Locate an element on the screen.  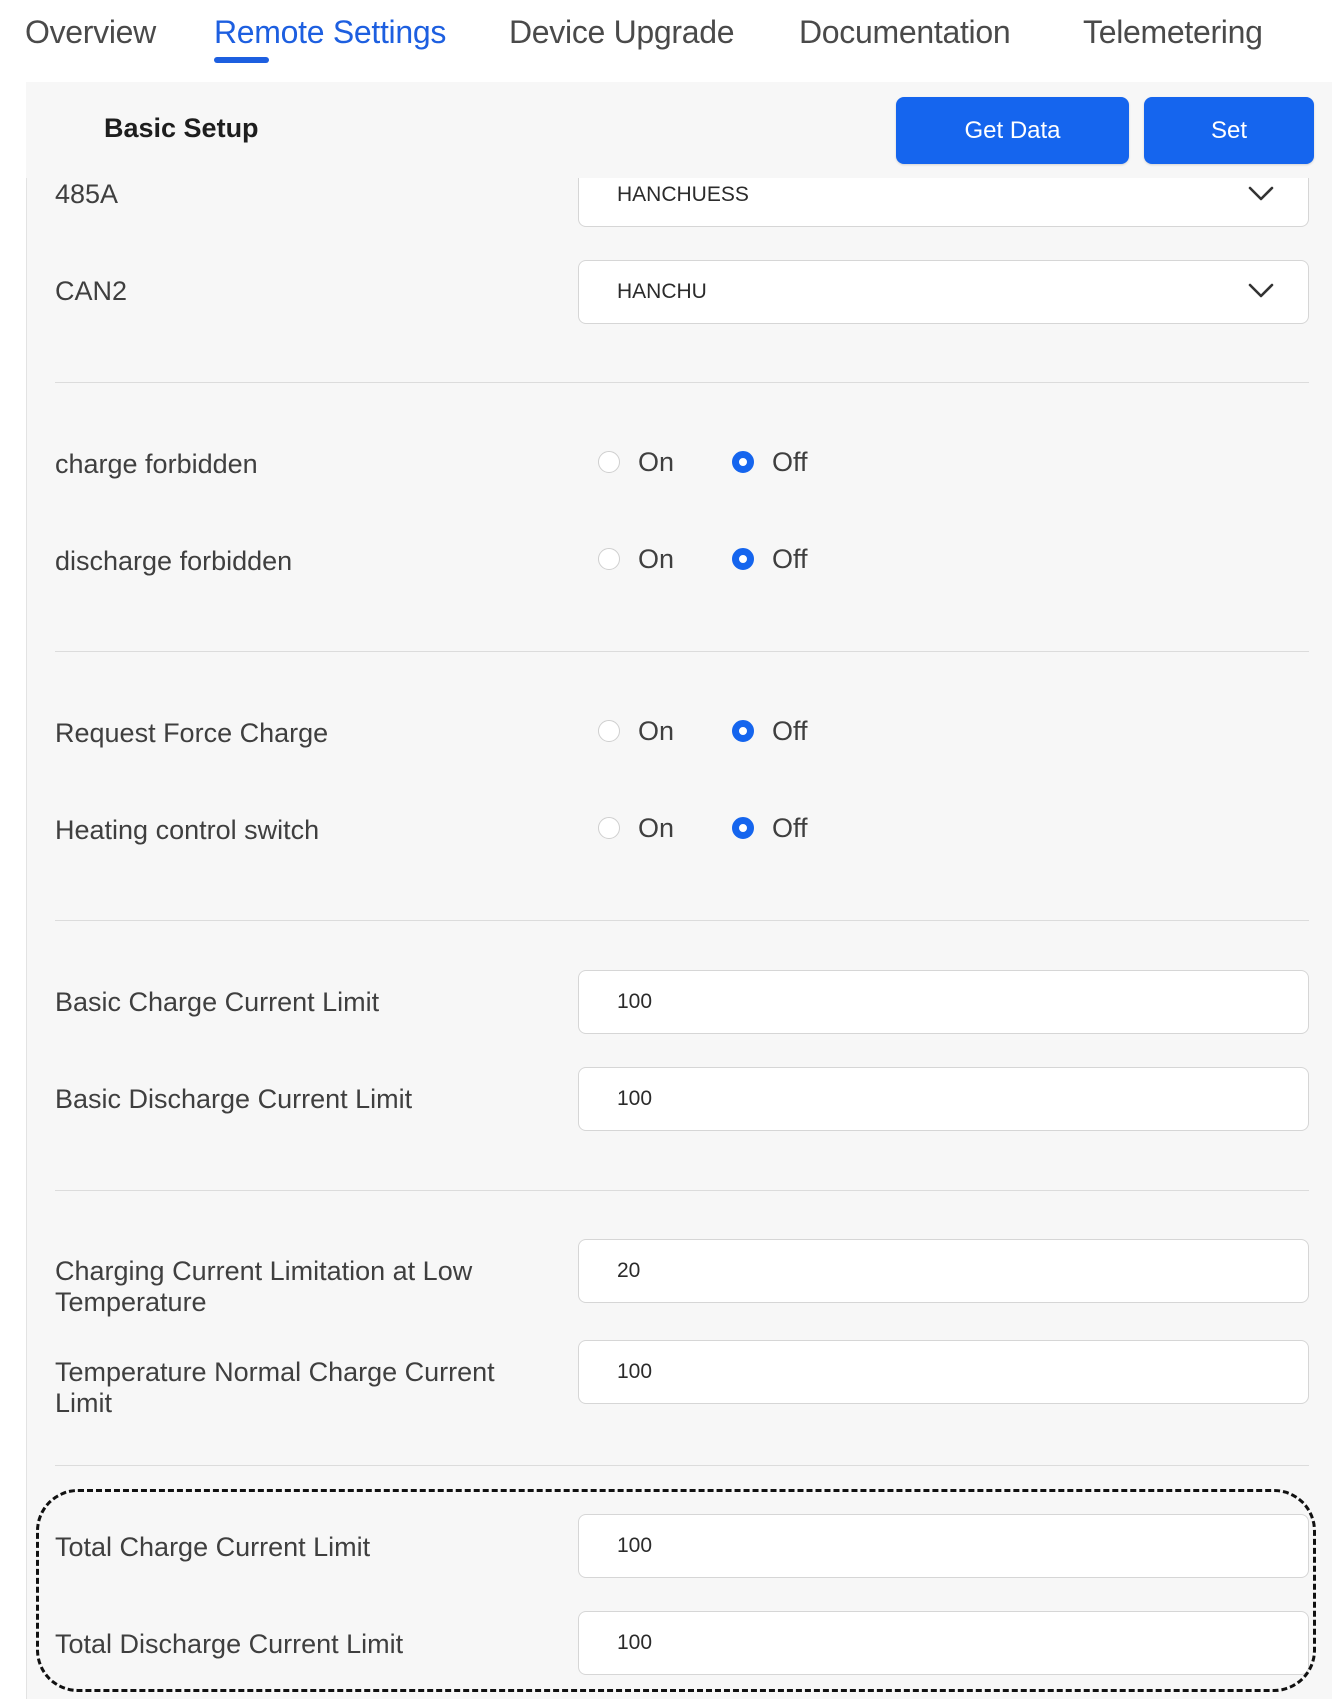
tab-telemetering: Telemetering is located at coordinates (1173, 32).